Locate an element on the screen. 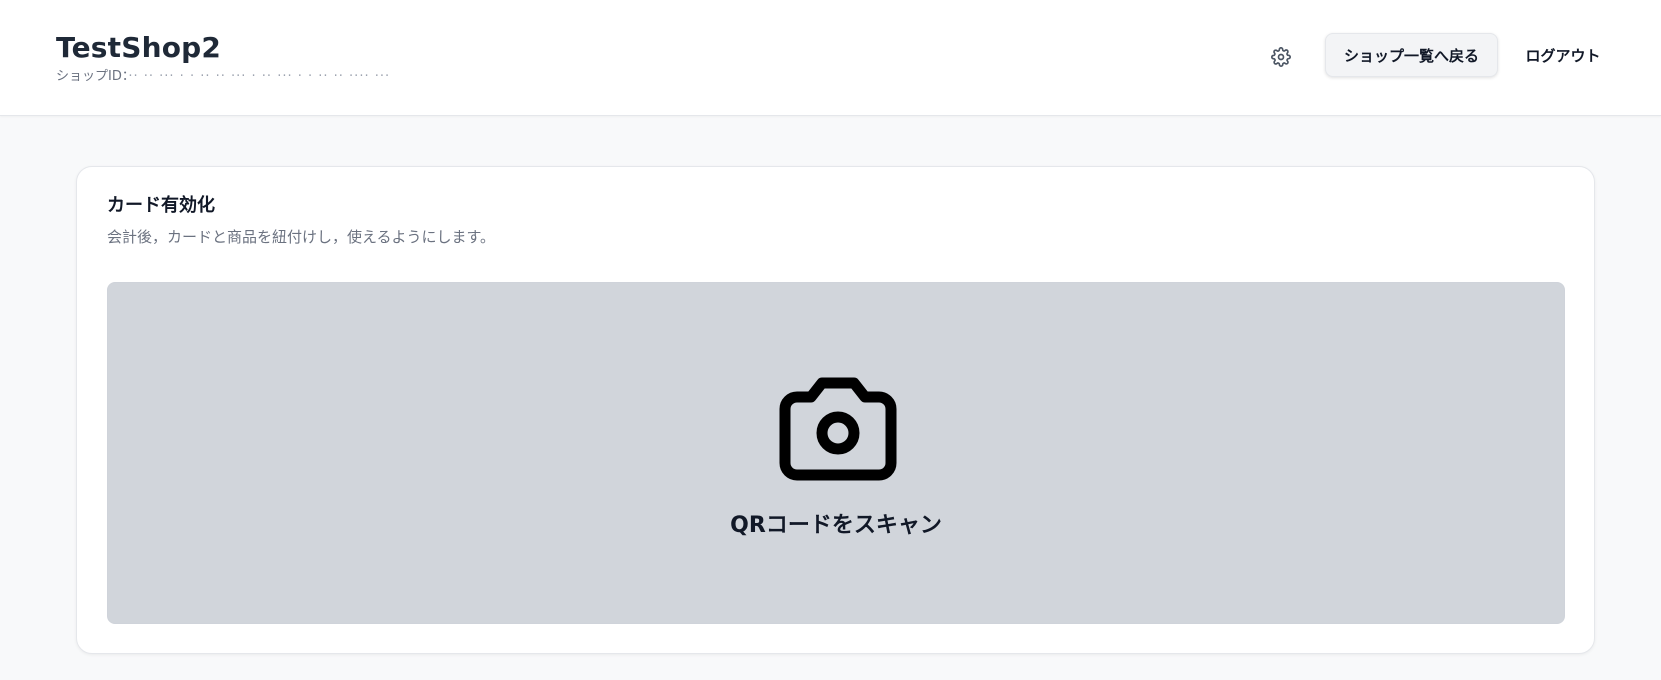 This screenshot has width=1661, height=680. shop-name: TestShop2 is located at coordinates (139, 47).